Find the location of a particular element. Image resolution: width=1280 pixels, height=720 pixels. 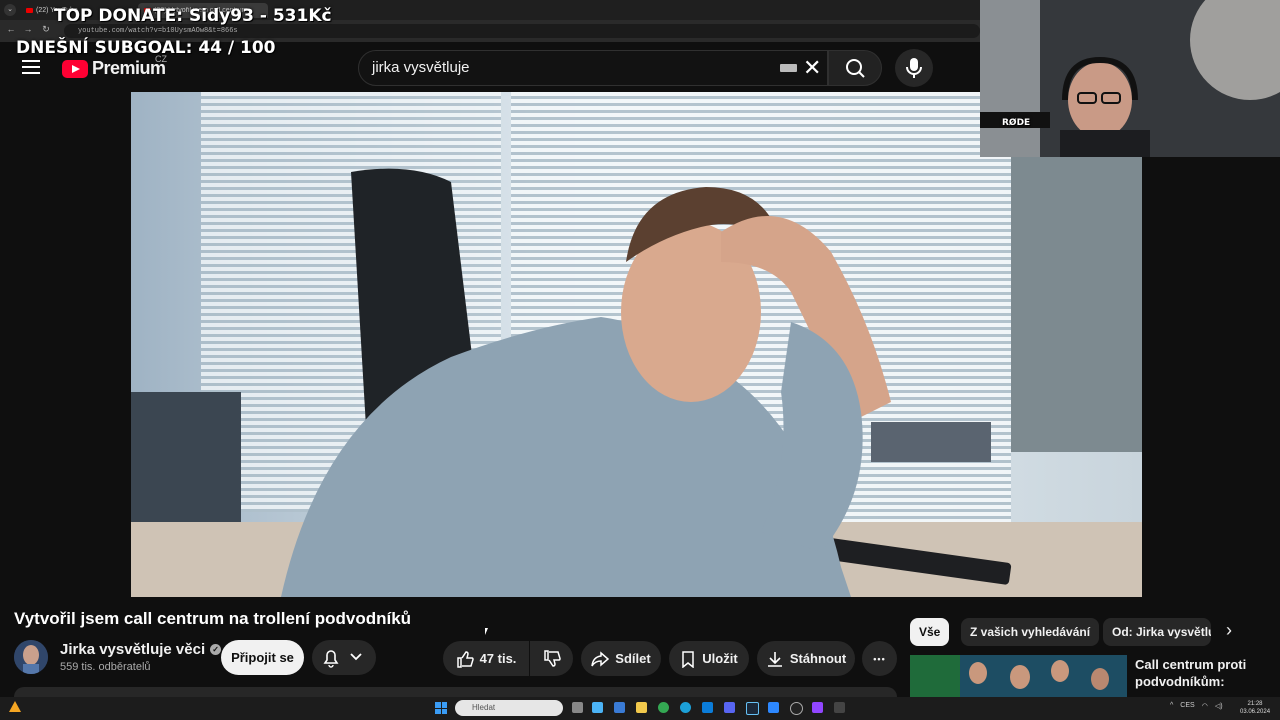

save-label: Uložit is located at coordinates (720, 658).